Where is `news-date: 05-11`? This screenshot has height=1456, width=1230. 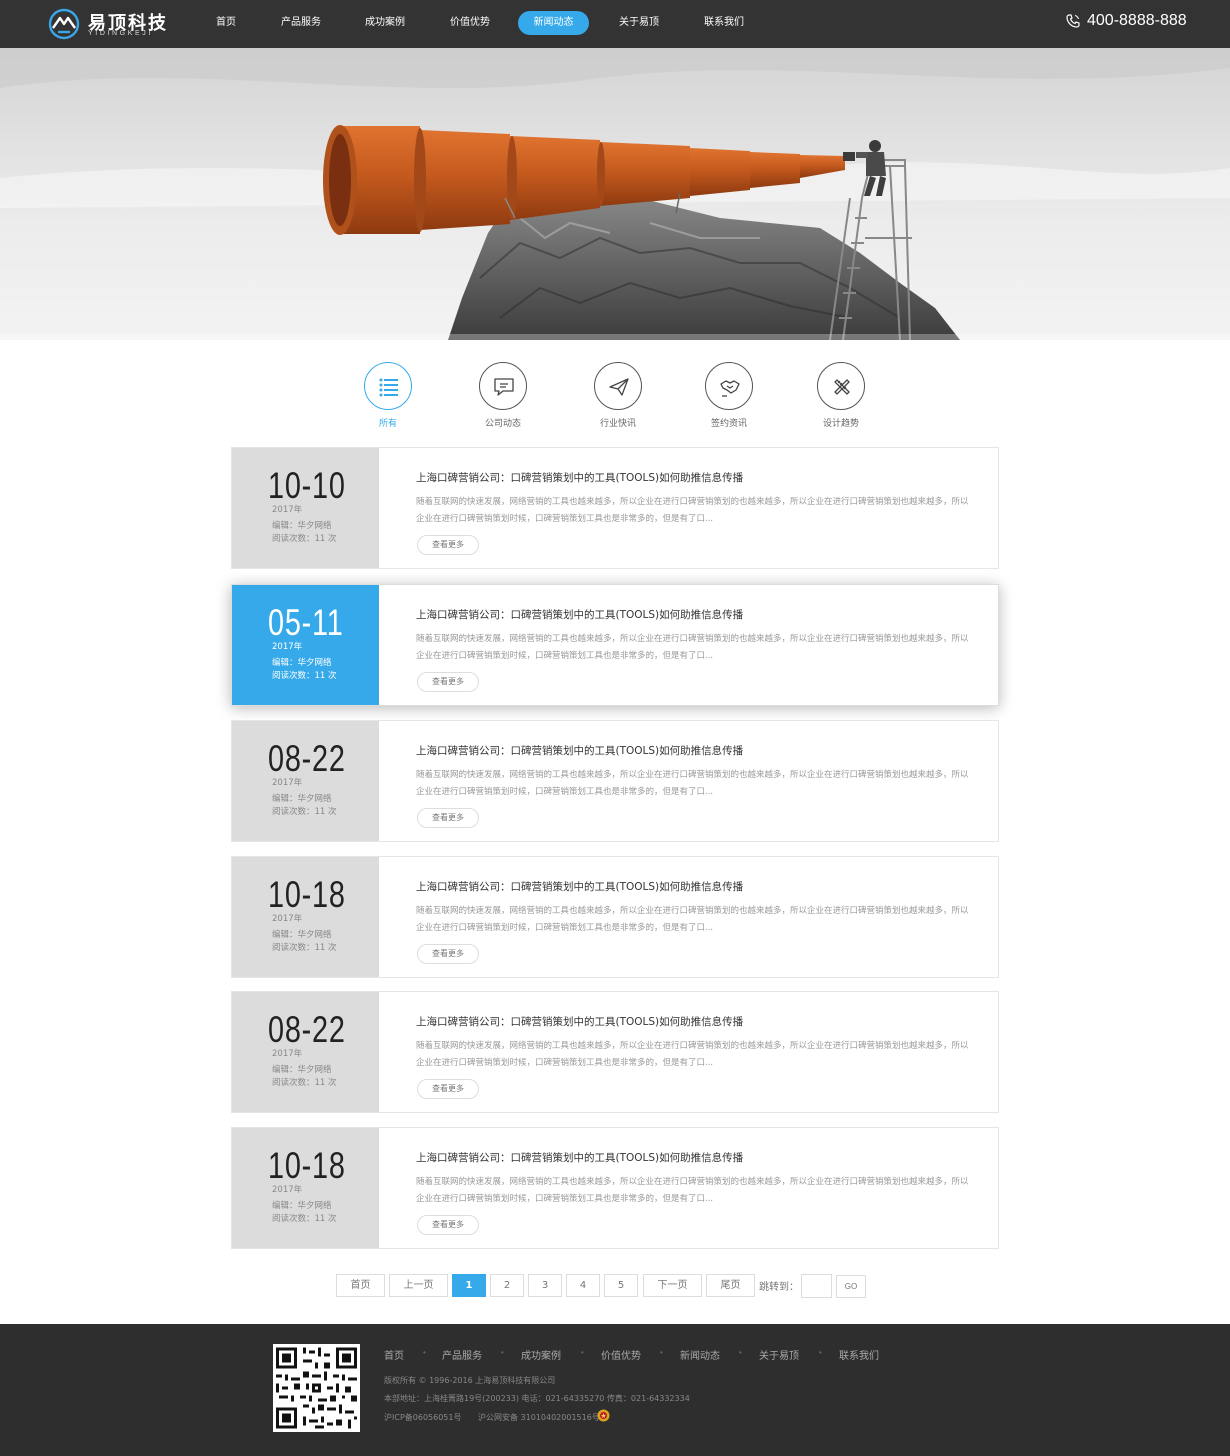
news-date: 05-11 is located at coordinates (306, 622).